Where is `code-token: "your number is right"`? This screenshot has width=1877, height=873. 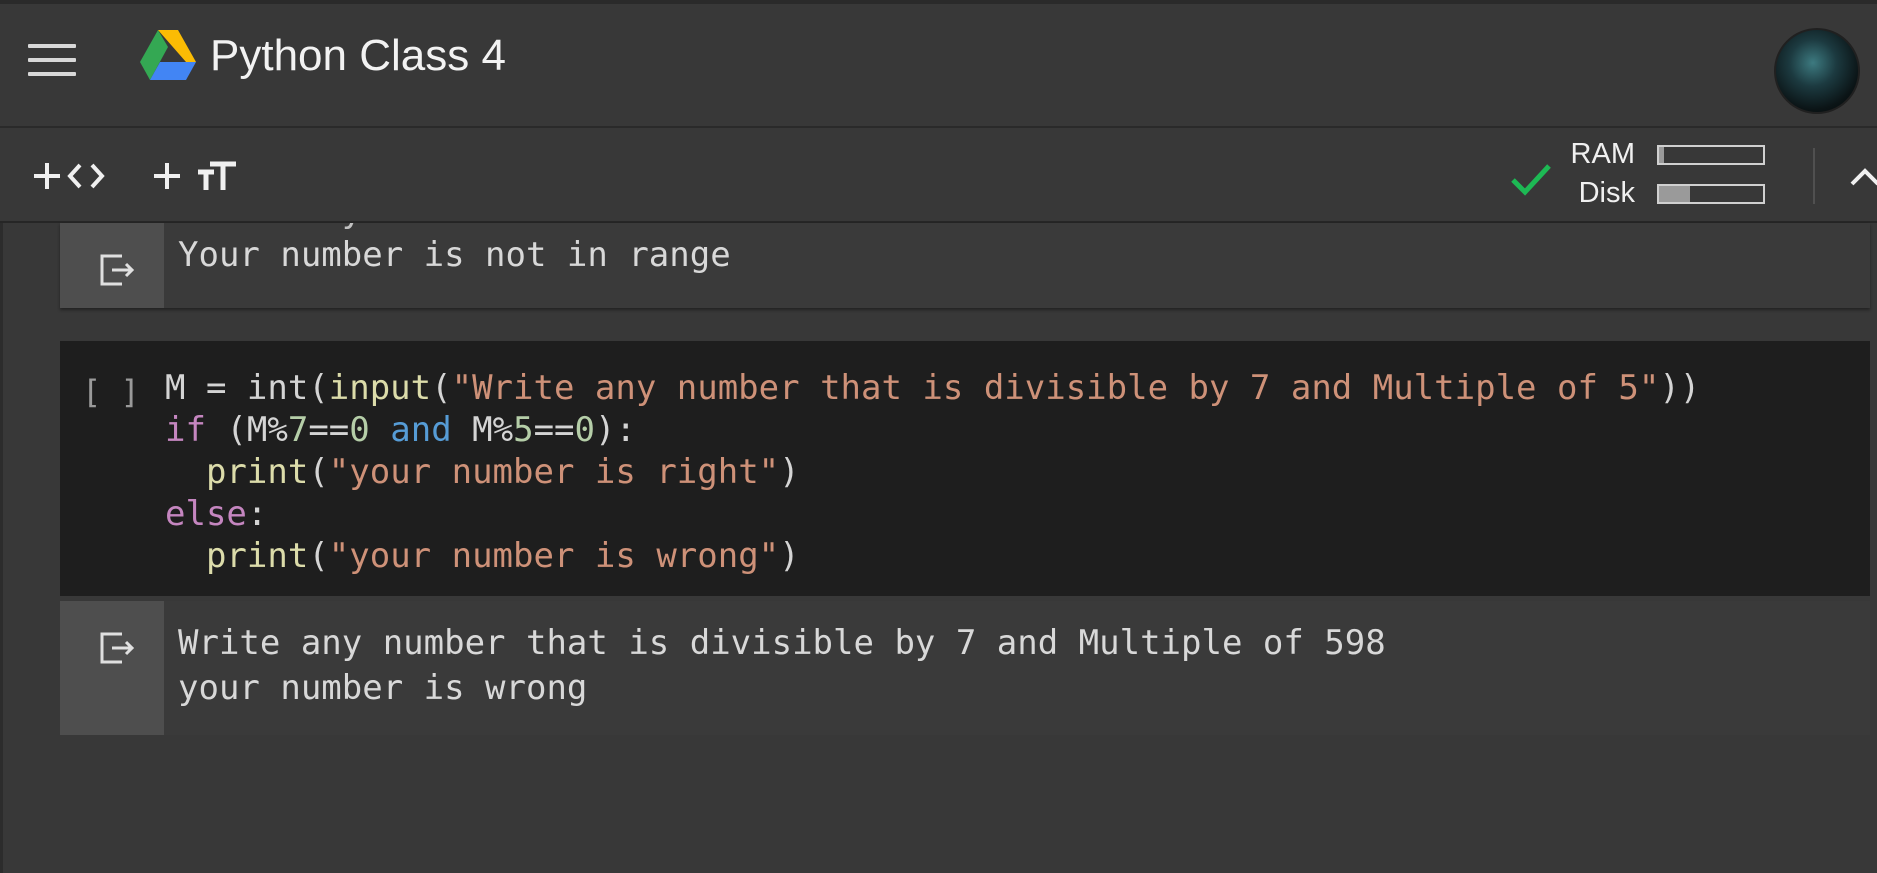 code-token: "your number is right" is located at coordinates (554, 472).